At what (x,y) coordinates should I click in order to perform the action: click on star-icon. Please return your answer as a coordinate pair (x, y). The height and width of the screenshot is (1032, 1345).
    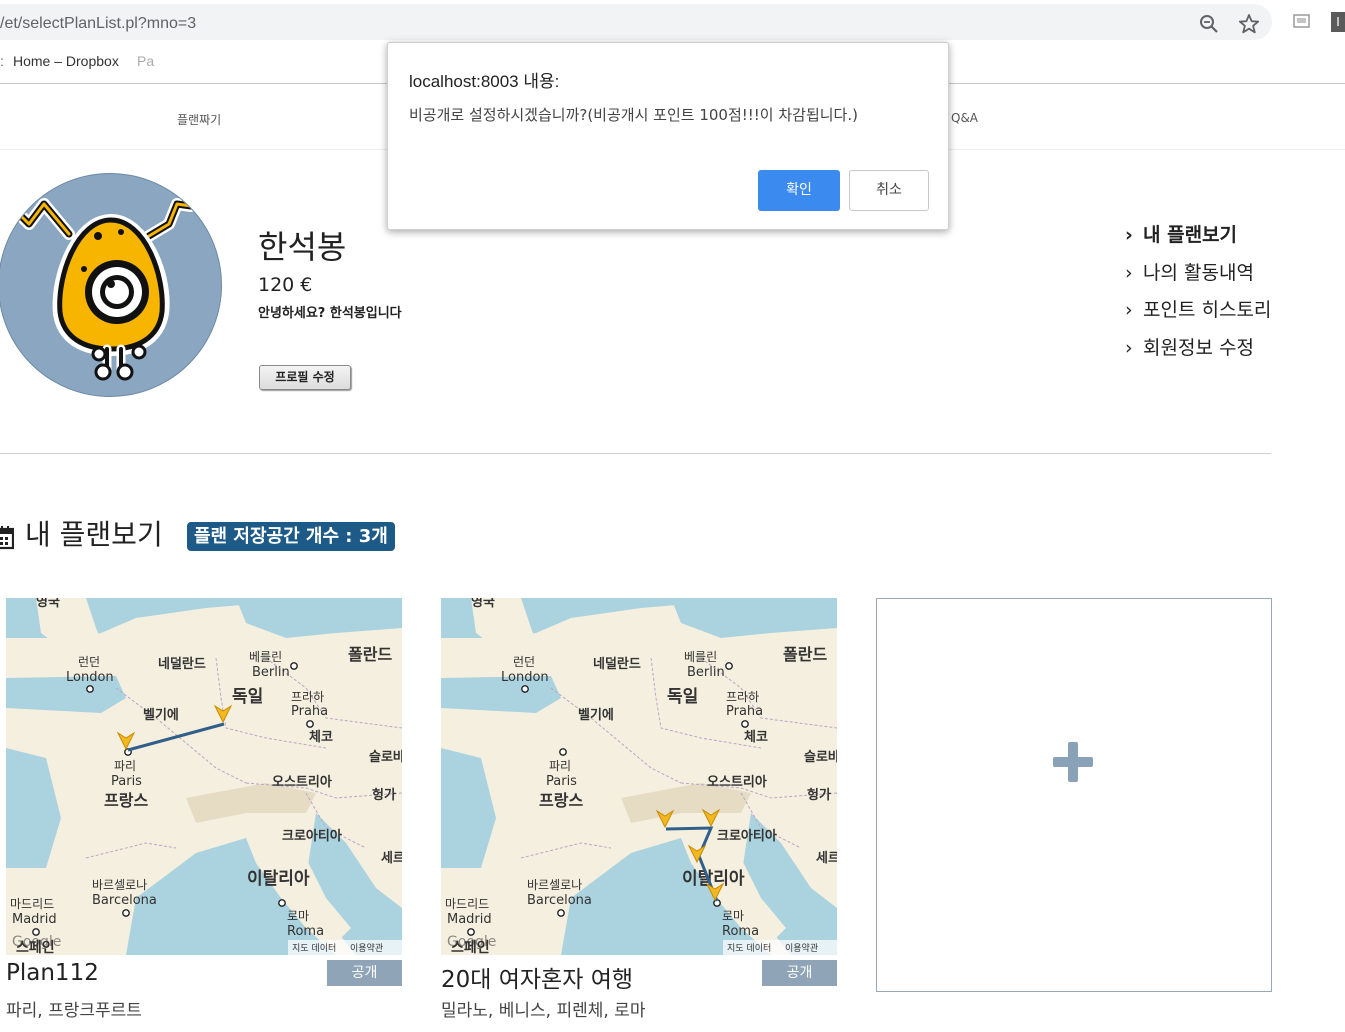
    Looking at the image, I should click on (1249, 24).